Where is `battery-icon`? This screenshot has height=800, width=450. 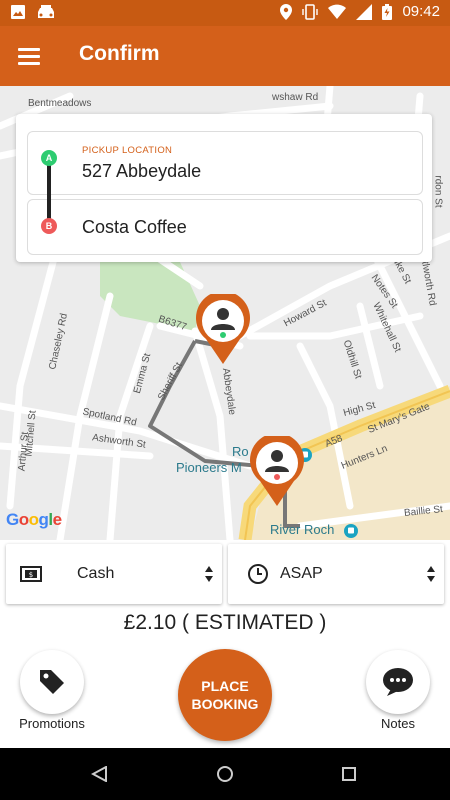 battery-icon is located at coordinates (387, 11).